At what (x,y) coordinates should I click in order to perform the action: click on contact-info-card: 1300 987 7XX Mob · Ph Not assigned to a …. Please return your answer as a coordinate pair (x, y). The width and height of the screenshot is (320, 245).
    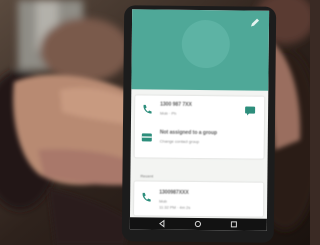
    Looking at the image, I should click on (199, 127).